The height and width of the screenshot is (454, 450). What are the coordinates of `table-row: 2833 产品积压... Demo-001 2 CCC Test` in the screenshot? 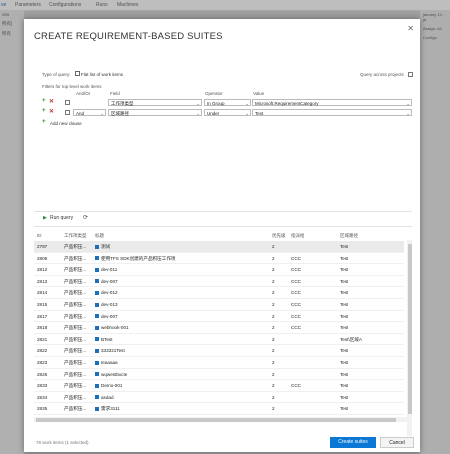 It's located at (219, 386).